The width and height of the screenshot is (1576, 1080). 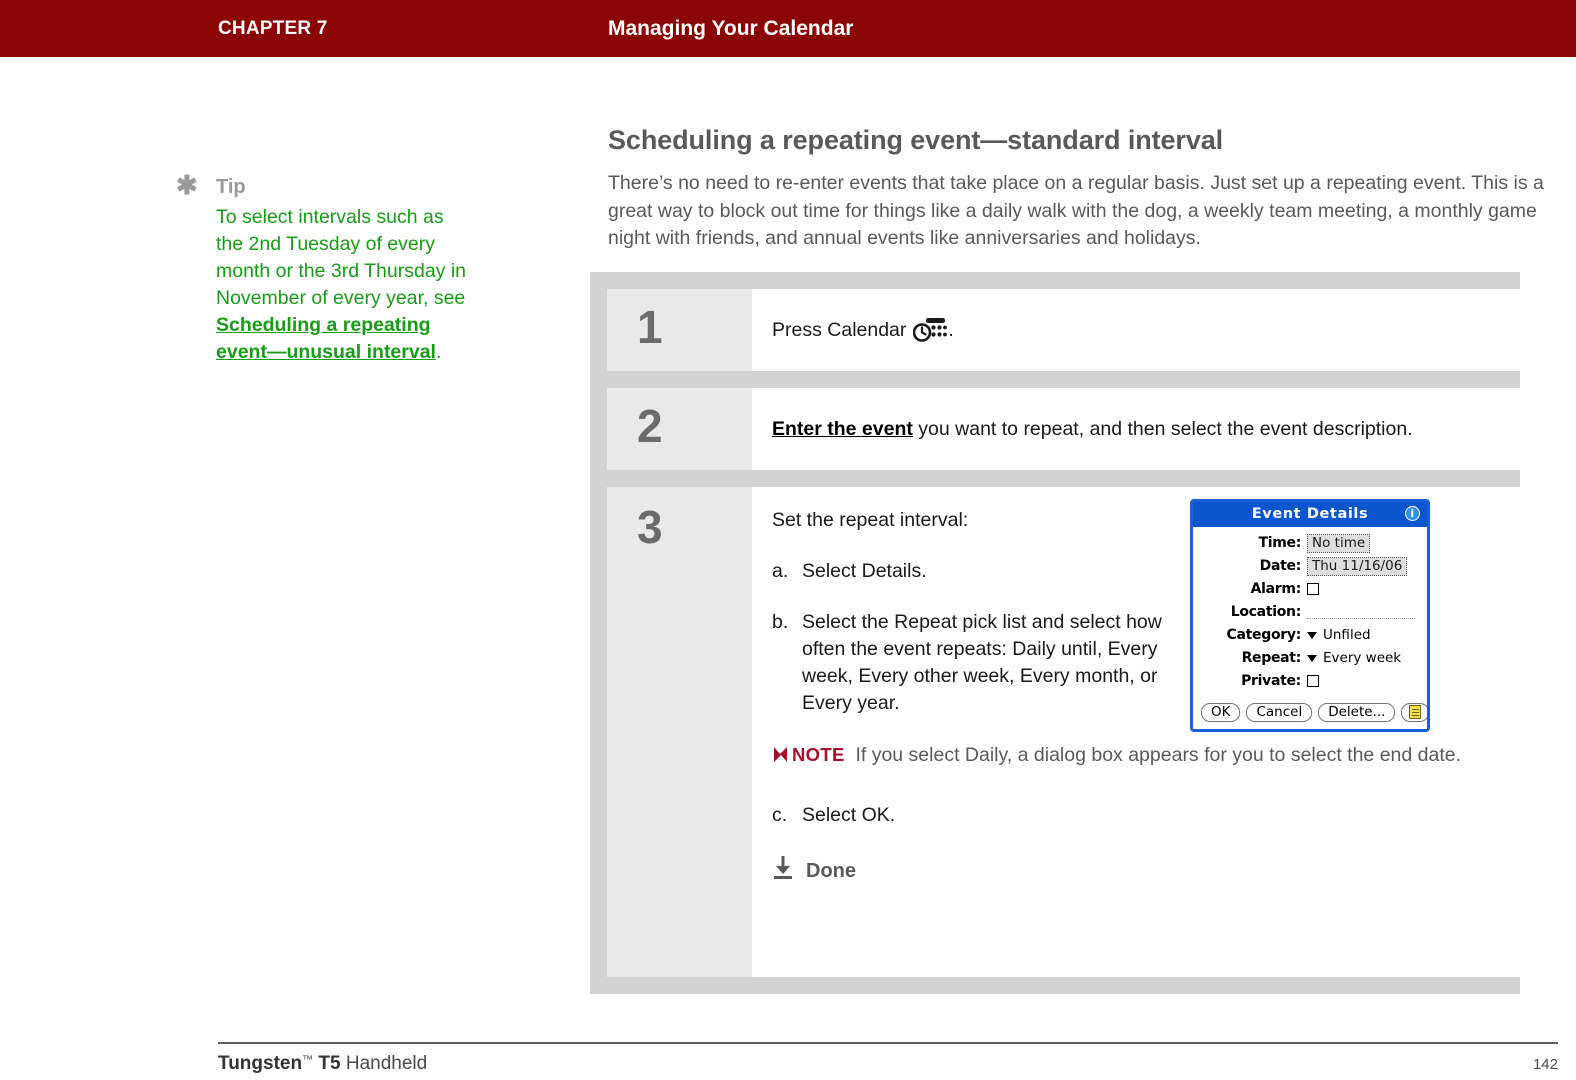 I want to click on field-time: Time: No time, so click(x=1308, y=543).